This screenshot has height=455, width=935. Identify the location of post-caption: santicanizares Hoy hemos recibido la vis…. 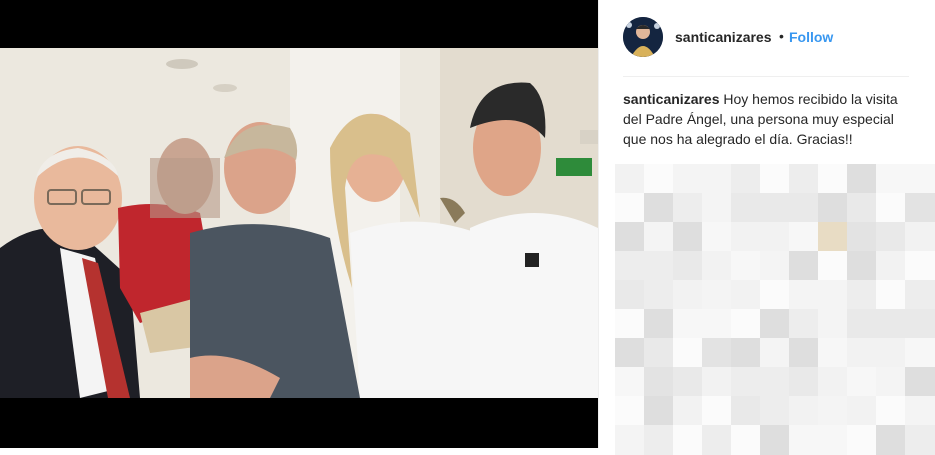
(766, 119).